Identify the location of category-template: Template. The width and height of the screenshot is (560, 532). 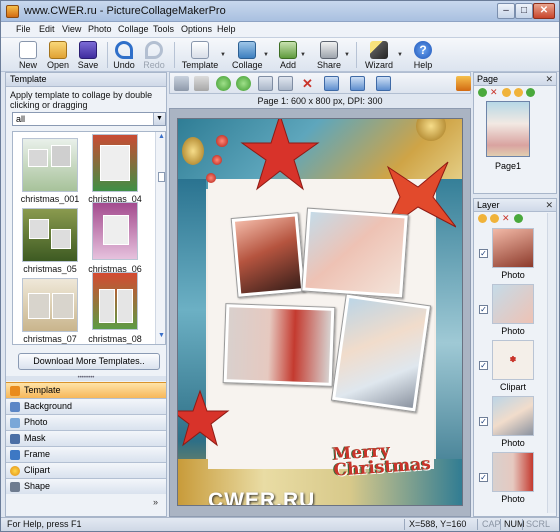
(86, 390).